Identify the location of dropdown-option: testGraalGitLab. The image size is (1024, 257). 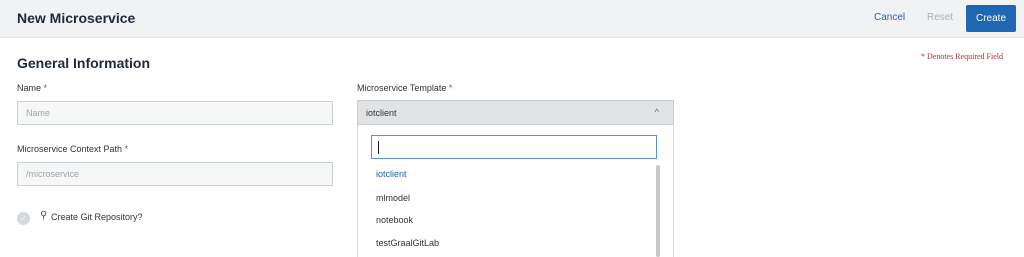
(407, 243).